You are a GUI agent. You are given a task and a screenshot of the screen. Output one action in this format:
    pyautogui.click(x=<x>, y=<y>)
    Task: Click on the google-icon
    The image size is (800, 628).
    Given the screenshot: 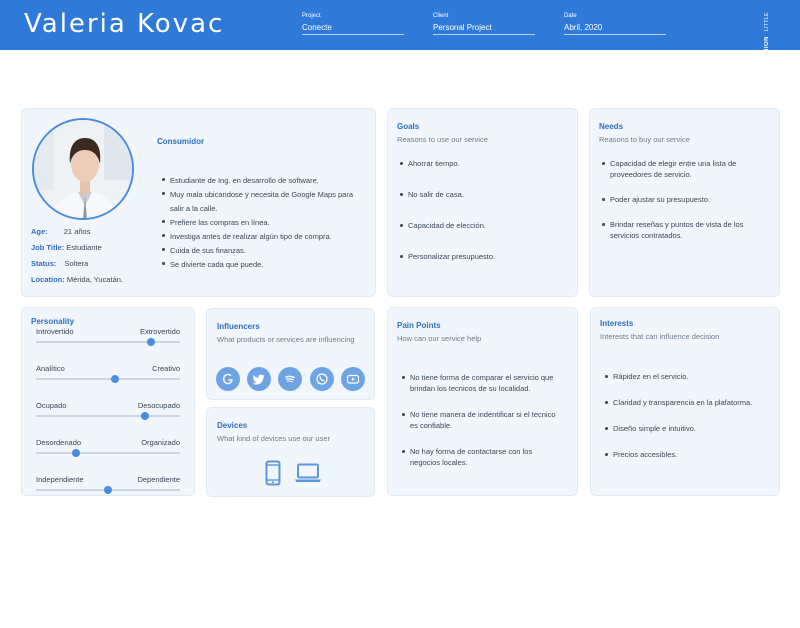 What is the action you would take?
    pyautogui.click(x=228, y=379)
    